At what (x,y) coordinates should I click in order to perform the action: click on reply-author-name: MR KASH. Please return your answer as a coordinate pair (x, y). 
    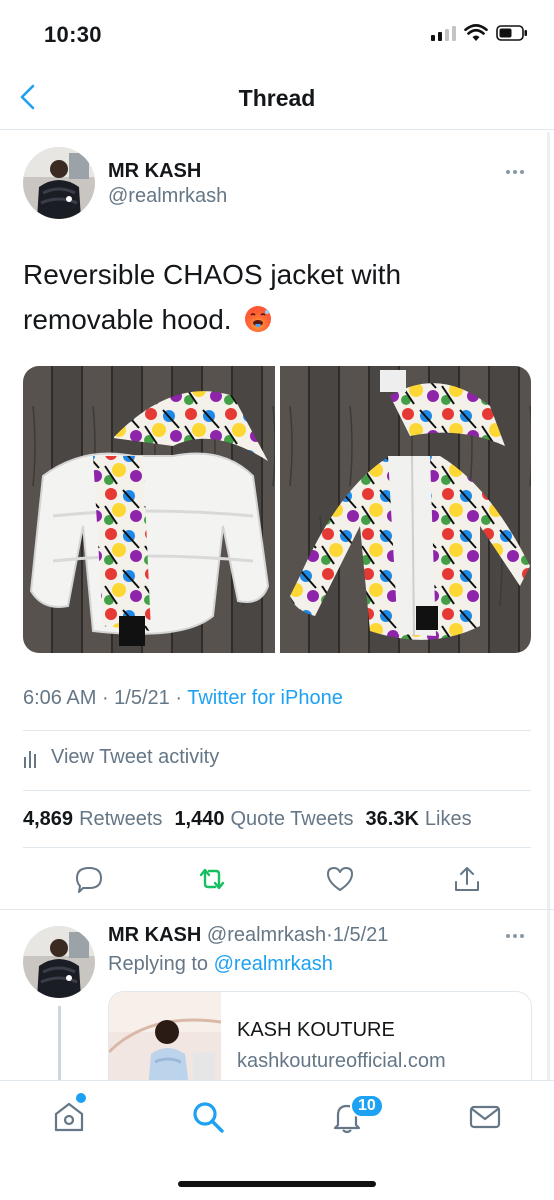
    Looking at the image, I should click on (154, 935).